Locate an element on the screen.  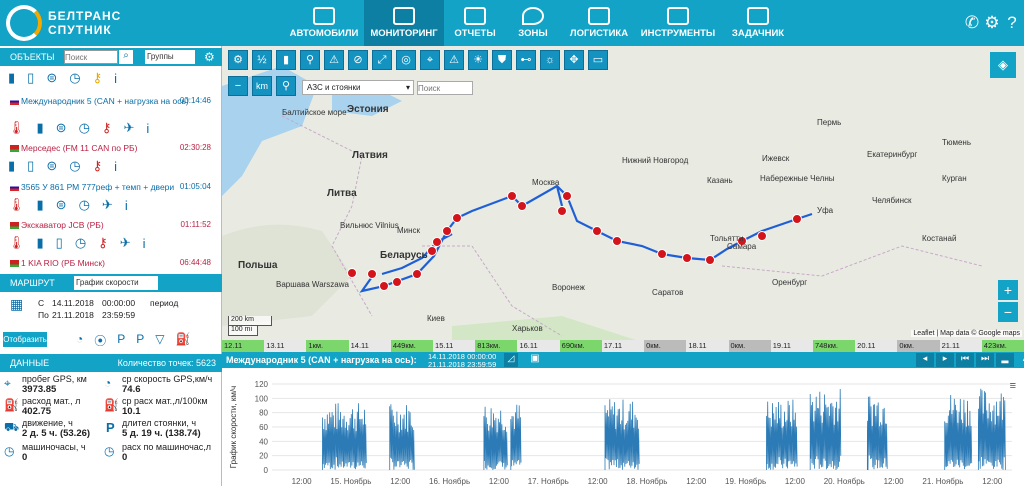
objects-search-input is located at coordinates (91, 57).